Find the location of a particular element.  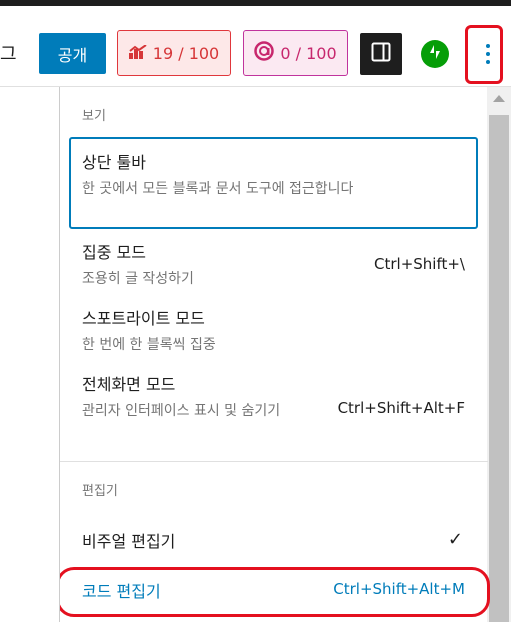

checkmark-icon: ✓ is located at coordinates (455, 539).